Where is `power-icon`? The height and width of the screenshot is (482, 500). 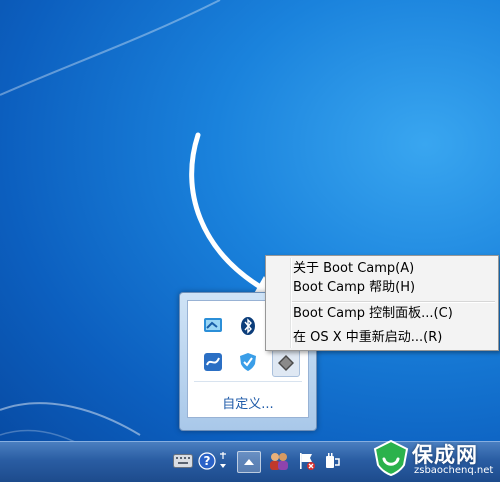
power-icon is located at coordinates (332, 461).